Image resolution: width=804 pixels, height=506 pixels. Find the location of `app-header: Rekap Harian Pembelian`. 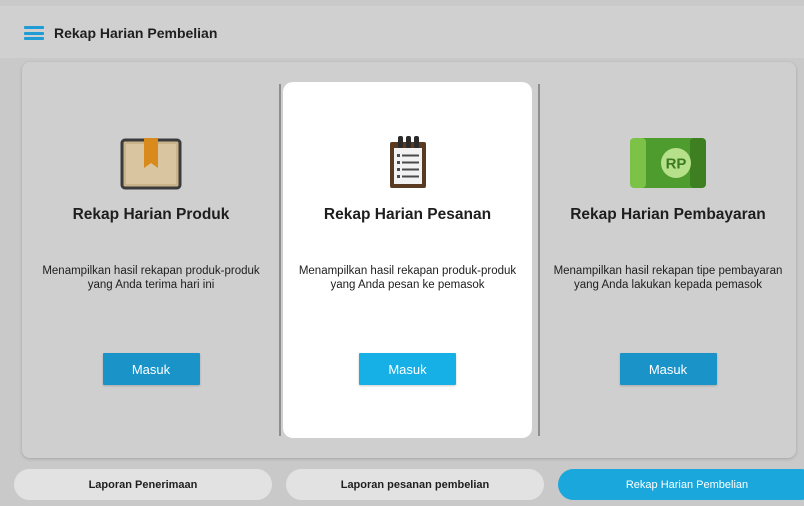

app-header: Rekap Harian Pembelian is located at coordinates (402, 32).